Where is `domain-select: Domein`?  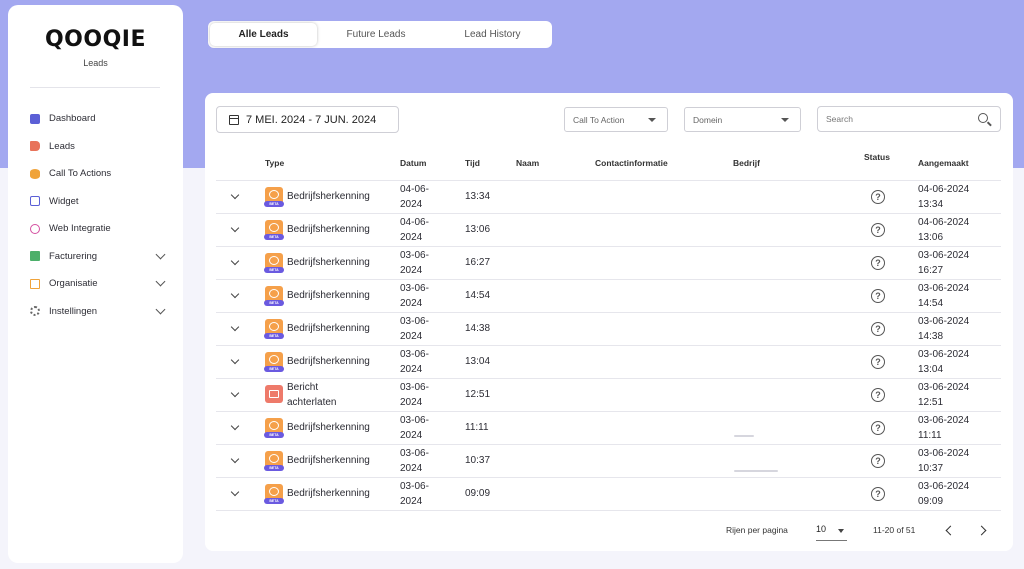 domain-select: Domein is located at coordinates (742, 119).